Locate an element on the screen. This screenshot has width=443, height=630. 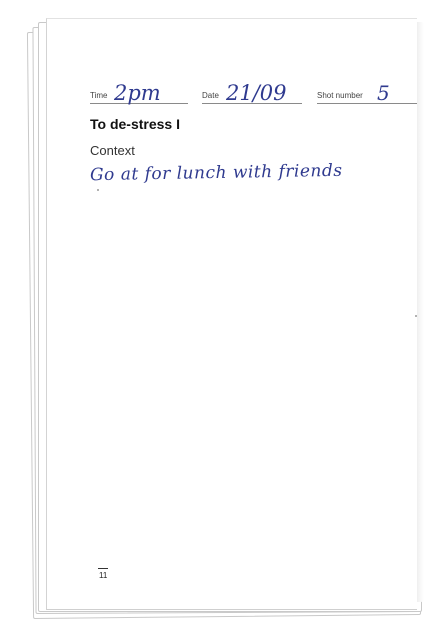
shot-number-label: Shot number is located at coordinates (340, 95).